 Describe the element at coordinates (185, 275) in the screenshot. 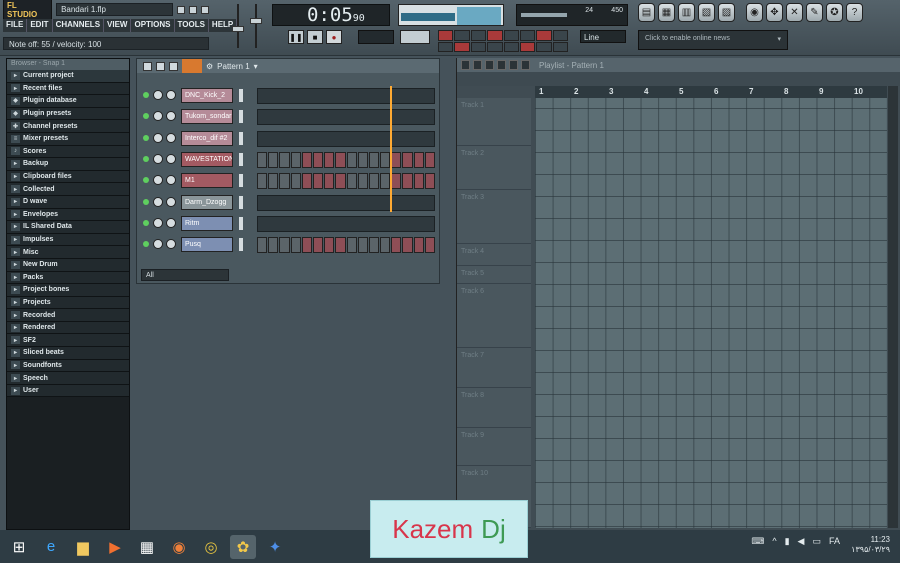

I see `channel-filter-dropdown: All` at that location.